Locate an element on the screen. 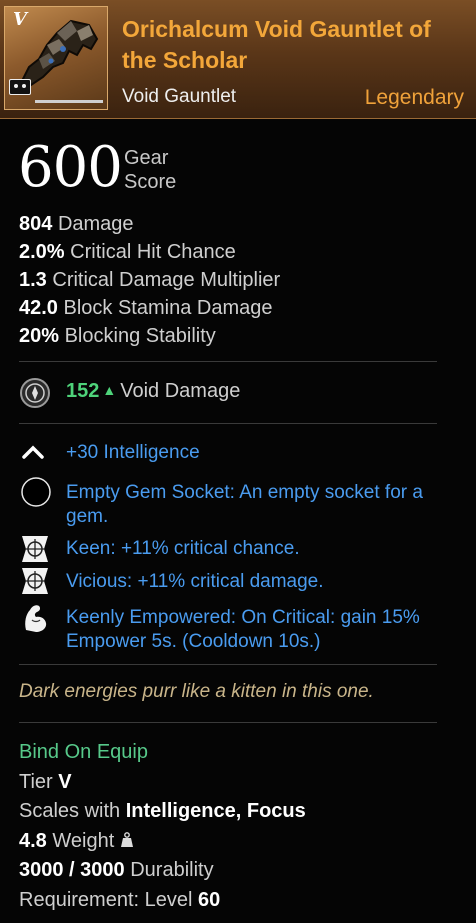 This screenshot has height=923, width=476. weight-label: Weight is located at coordinates (83, 840).